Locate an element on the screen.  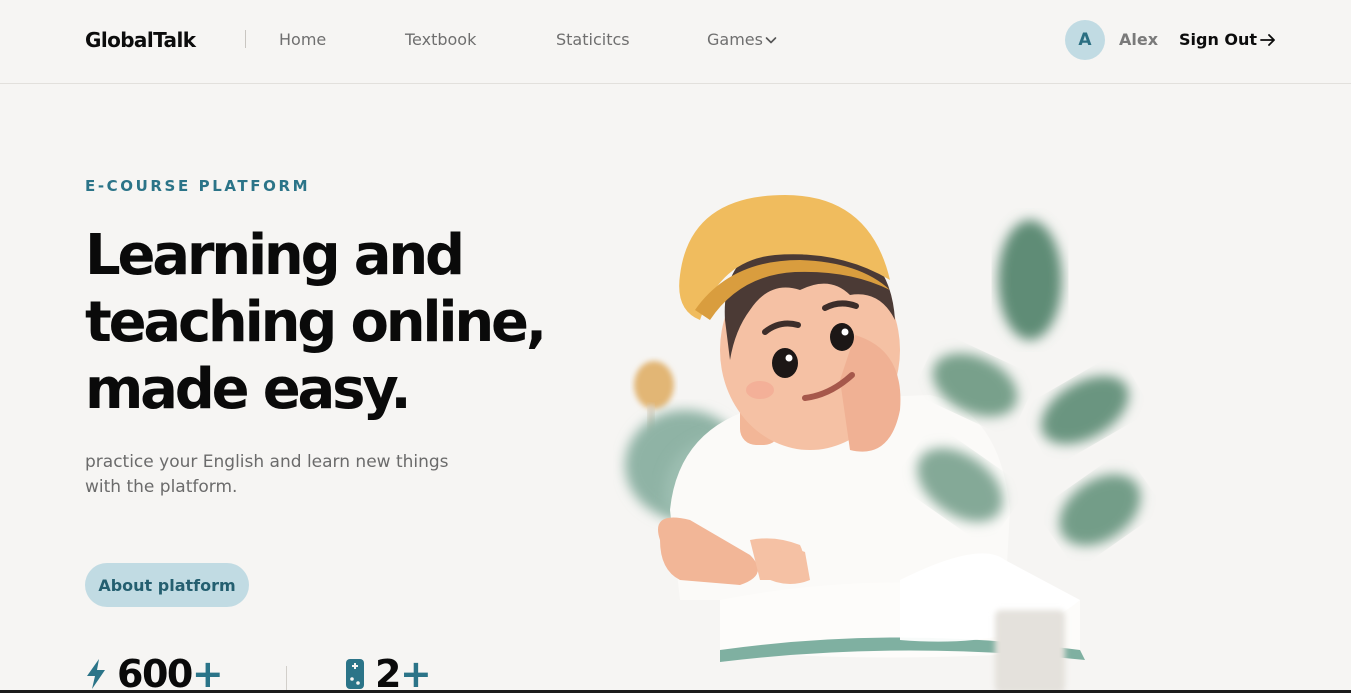
sign-out-button: Sign Out is located at coordinates (1227, 39).